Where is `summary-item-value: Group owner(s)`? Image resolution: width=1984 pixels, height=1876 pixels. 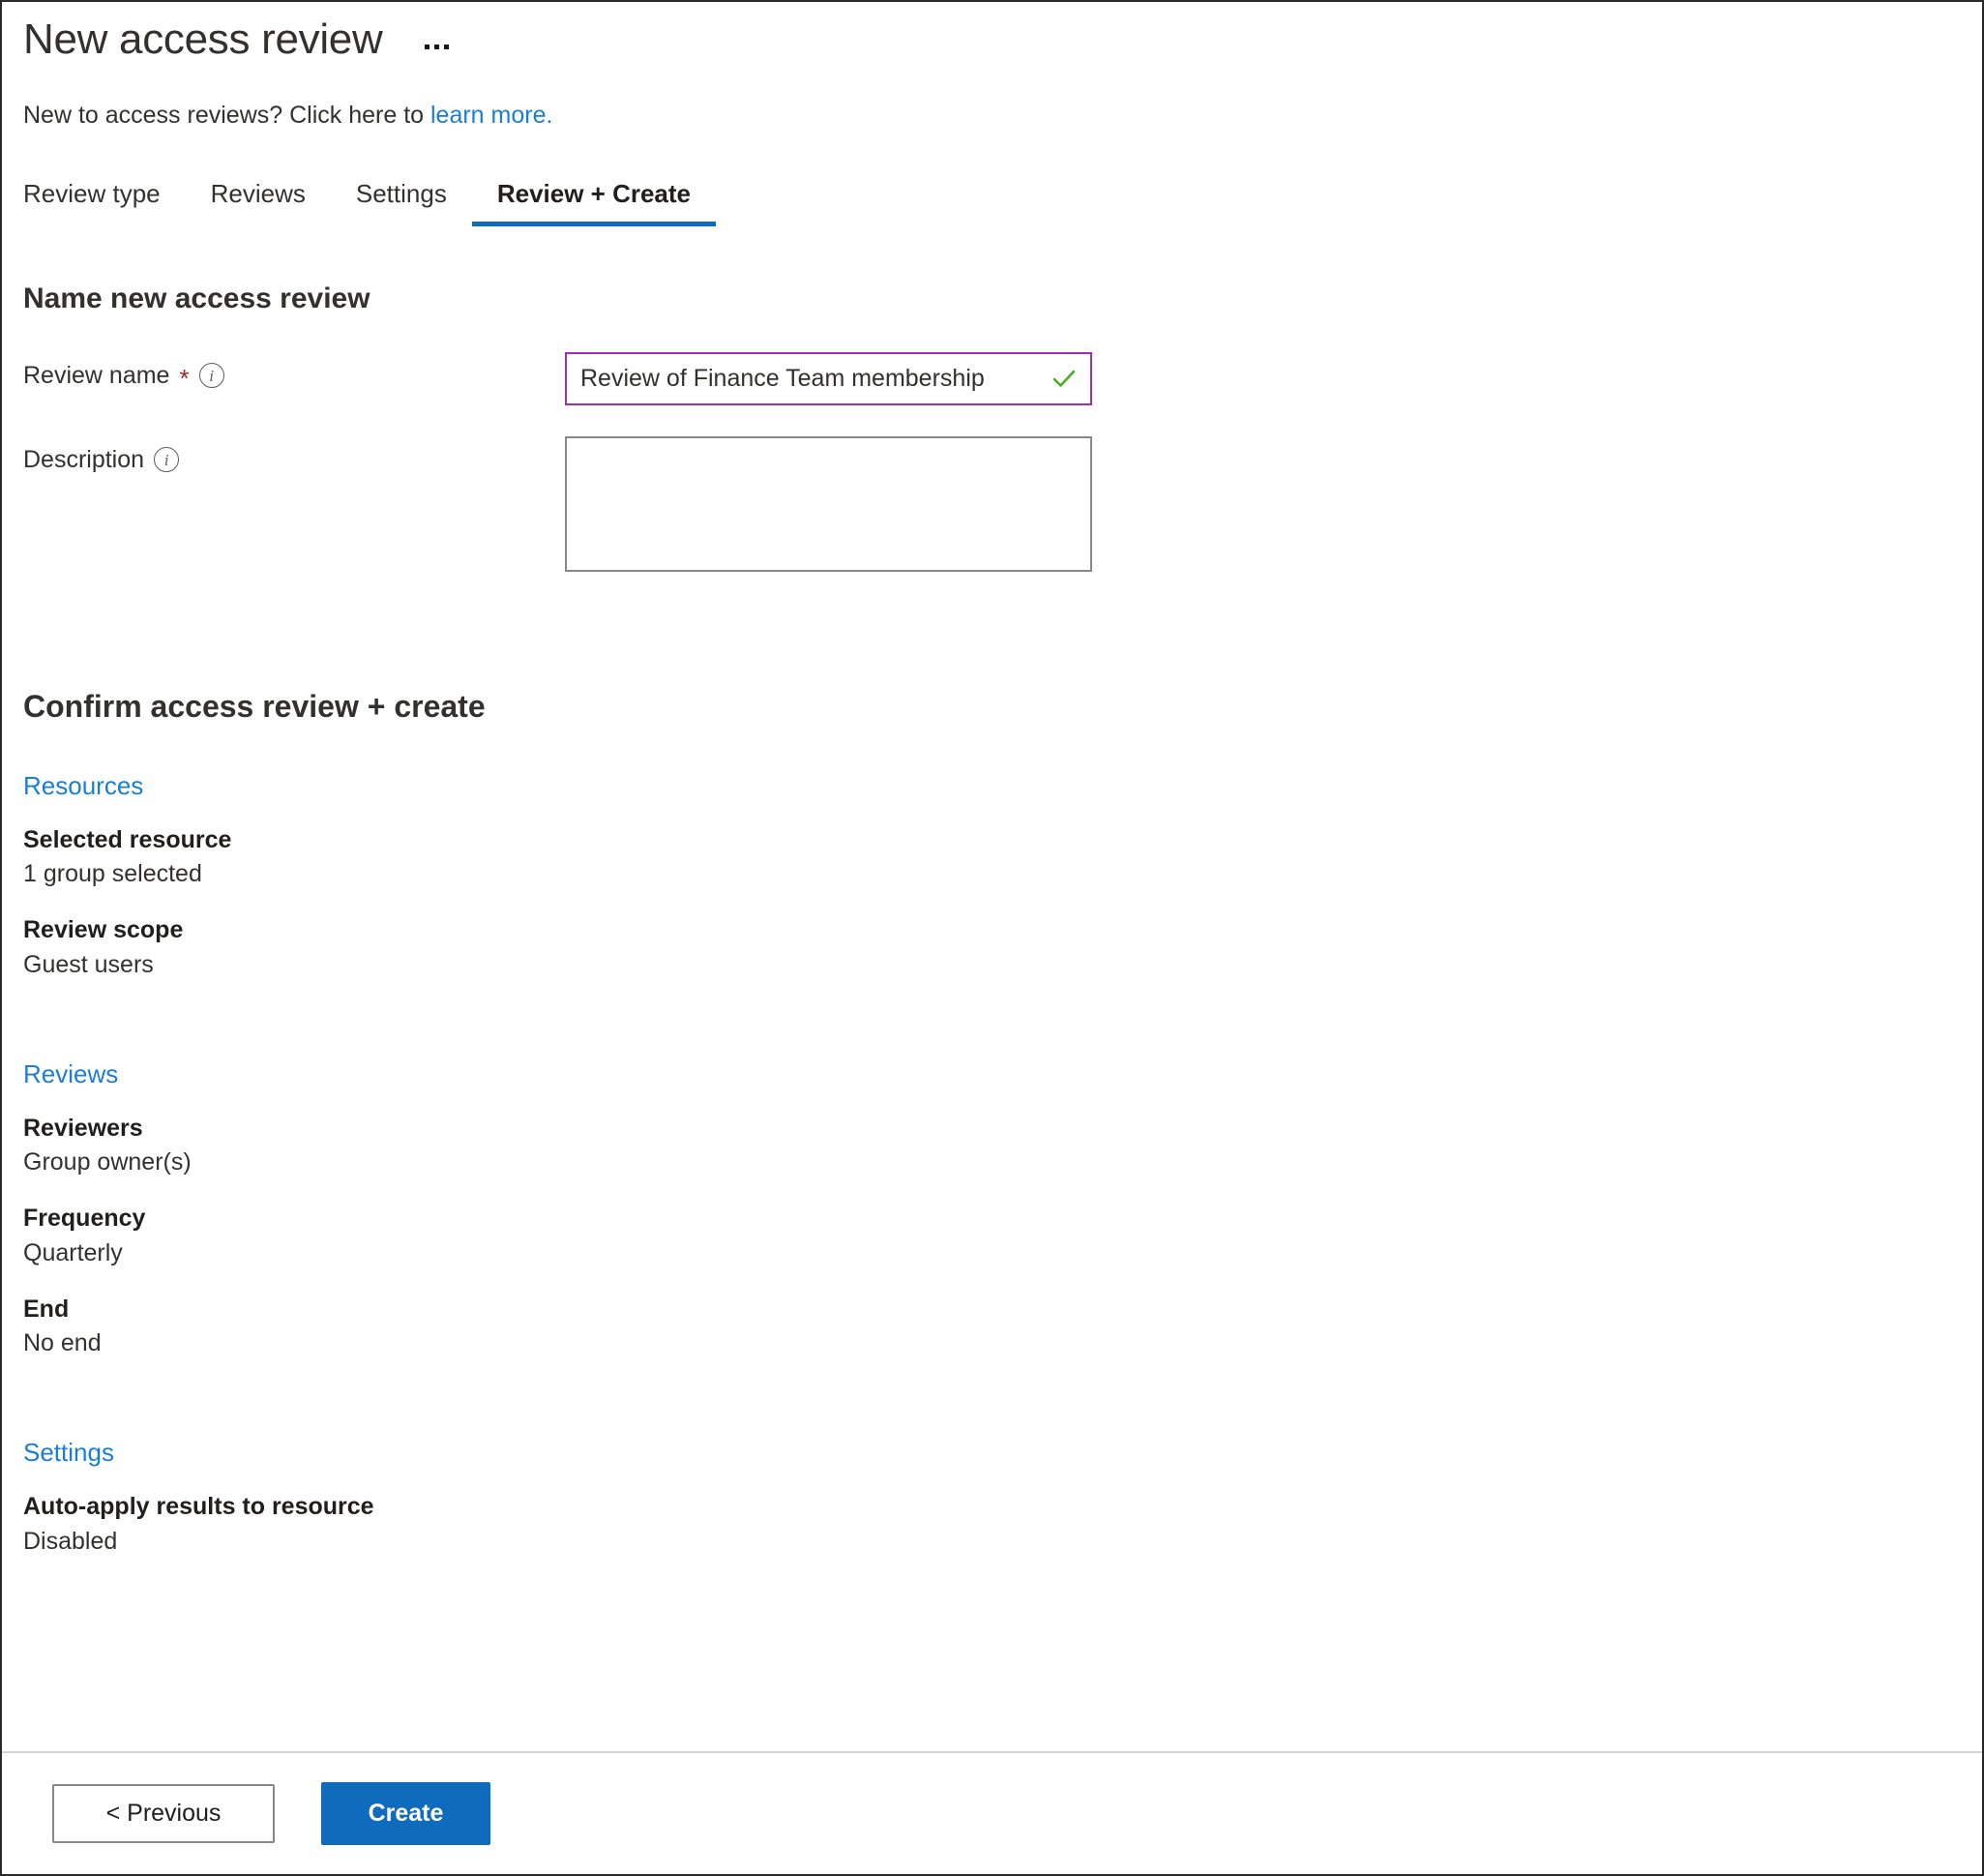 summary-item-value: Group owner(s) is located at coordinates (107, 1162).